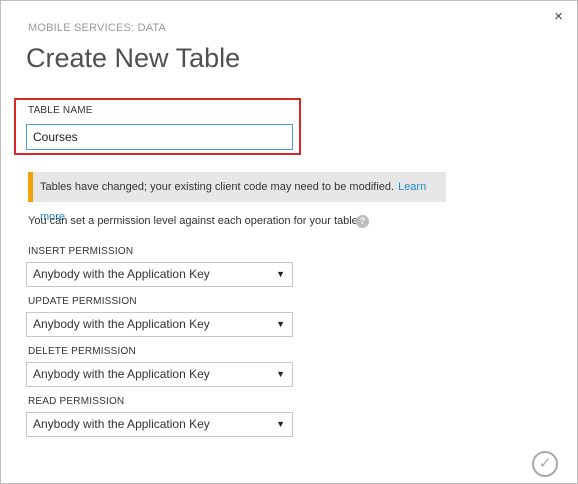 The image size is (578, 484). I want to click on update-permission-value: Anybody with the Application Key, so click(121, 324).